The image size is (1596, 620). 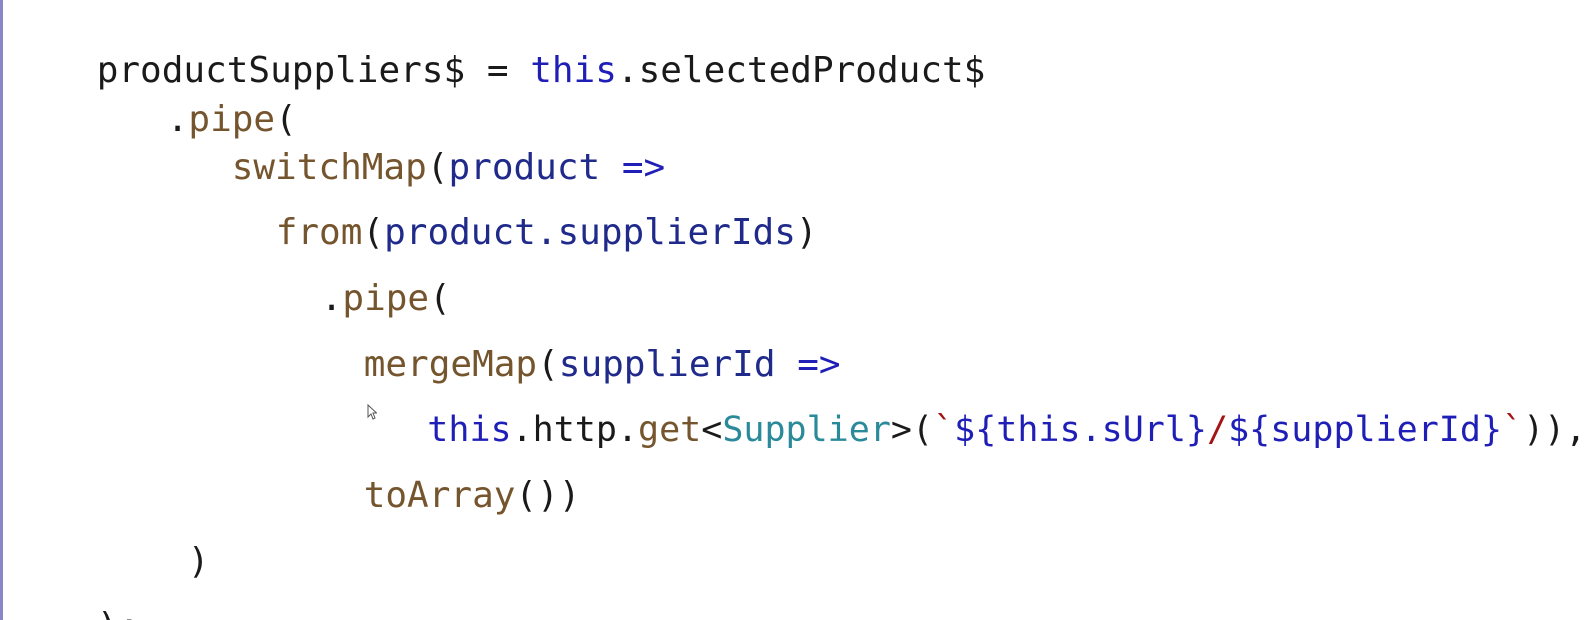 What do you see at coordinates (801, 70) in the screenshot?
I see `property-access: .selectedProduct$` at bounding box center [801, 70].